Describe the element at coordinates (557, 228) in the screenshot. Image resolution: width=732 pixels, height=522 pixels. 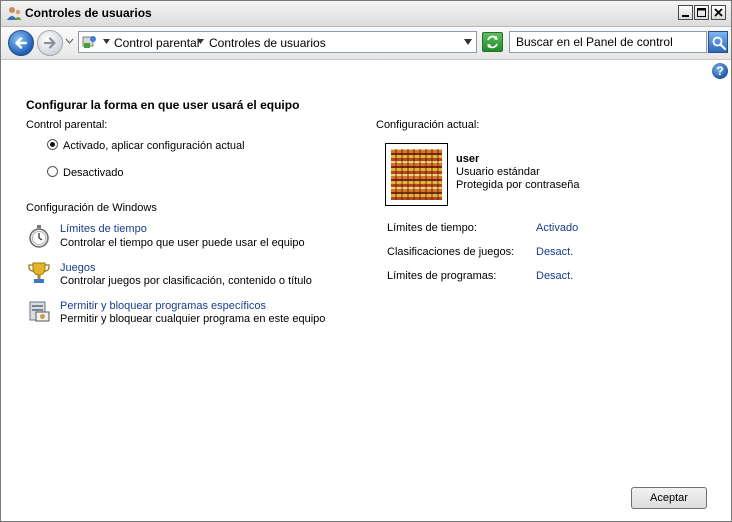
I see `time-limits-status-value: Activado` at that location.